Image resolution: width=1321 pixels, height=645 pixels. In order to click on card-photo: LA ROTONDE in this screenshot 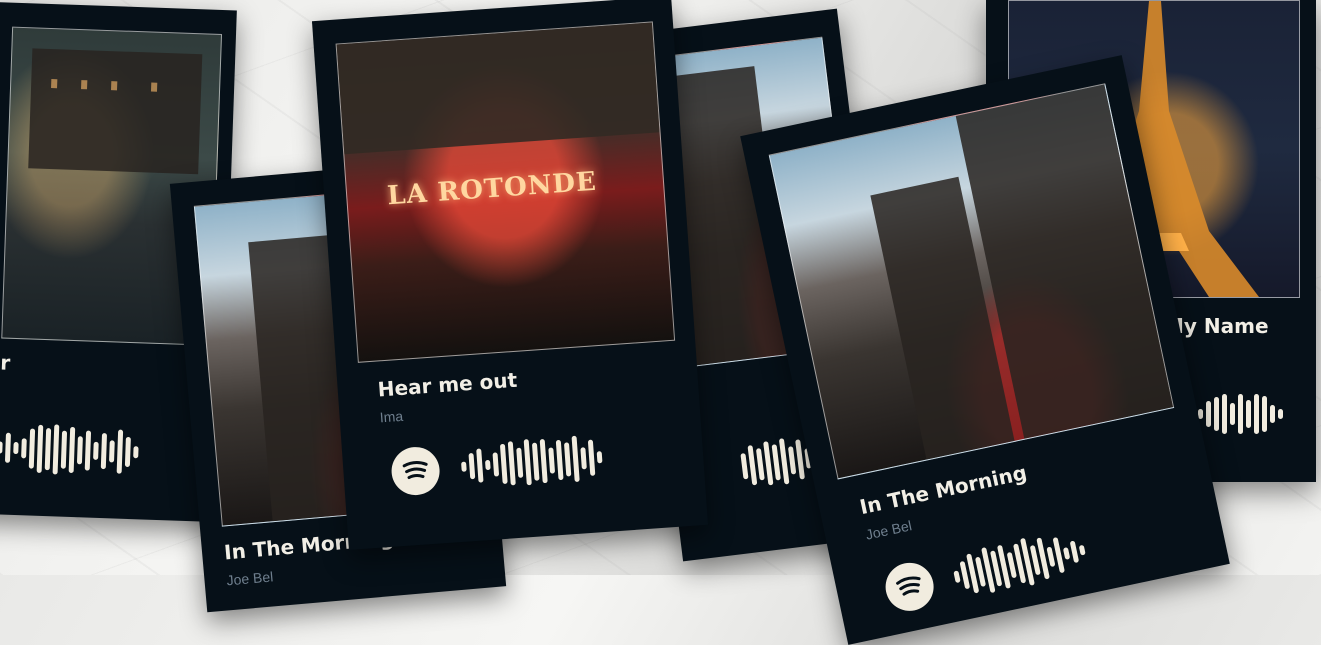, I will do `click(505, 192)`.